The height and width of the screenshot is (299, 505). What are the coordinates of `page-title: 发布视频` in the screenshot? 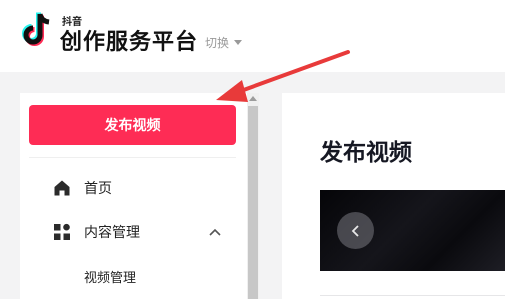 It's located at (366, 153).